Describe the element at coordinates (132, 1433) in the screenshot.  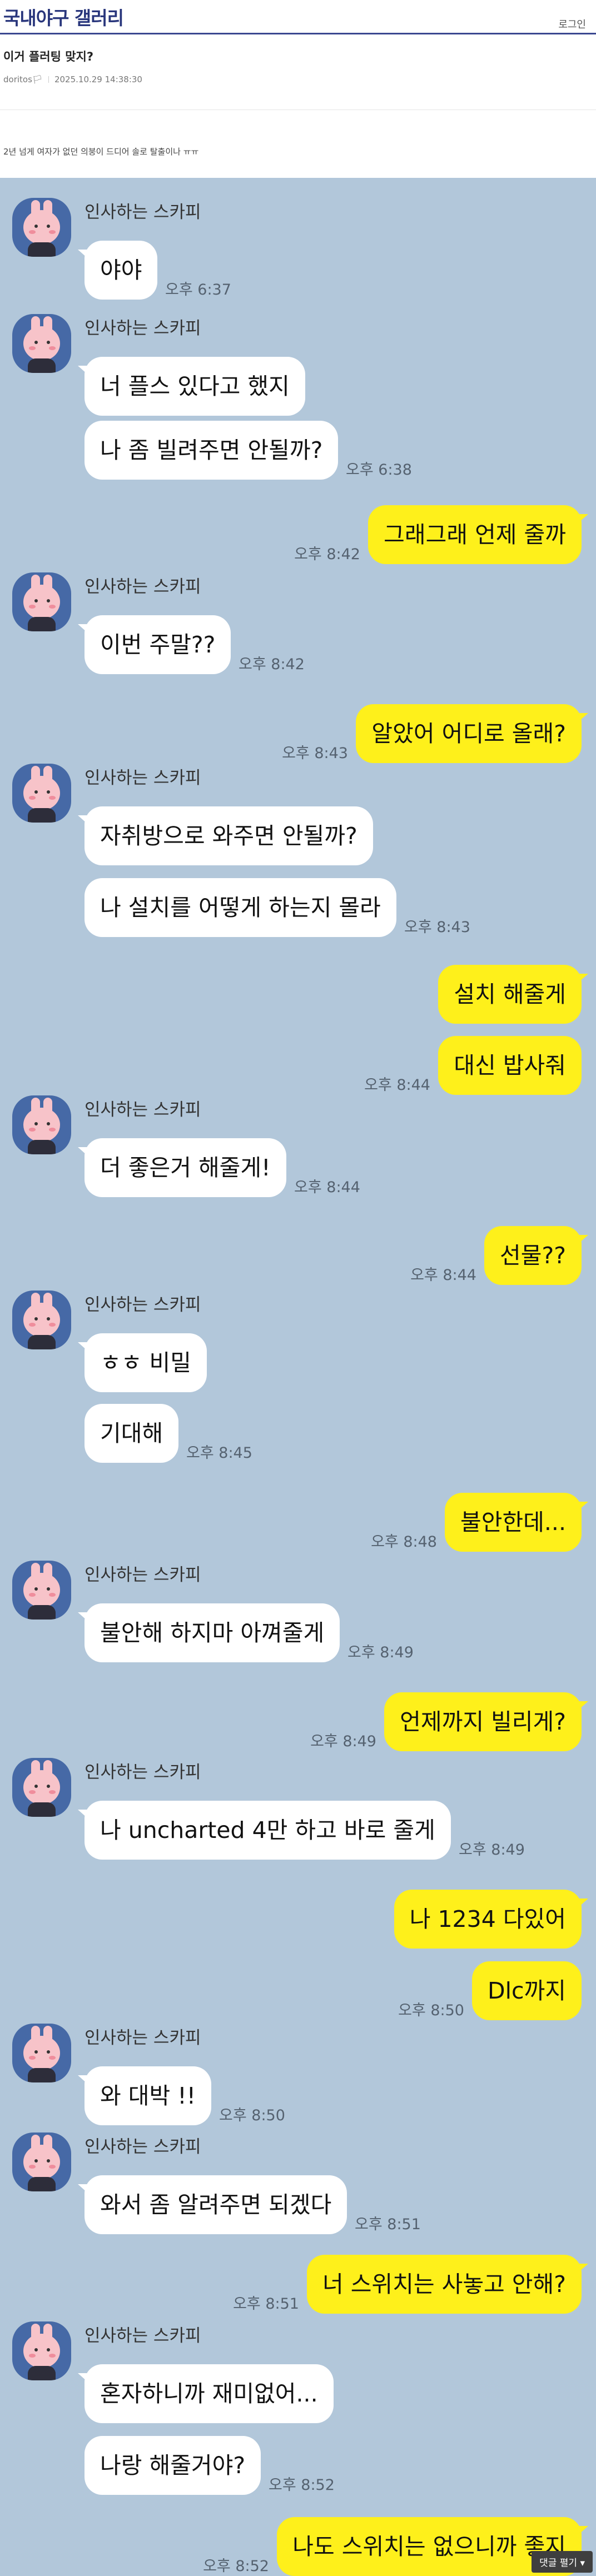
I see `incoming-message: 기대해` at that location.